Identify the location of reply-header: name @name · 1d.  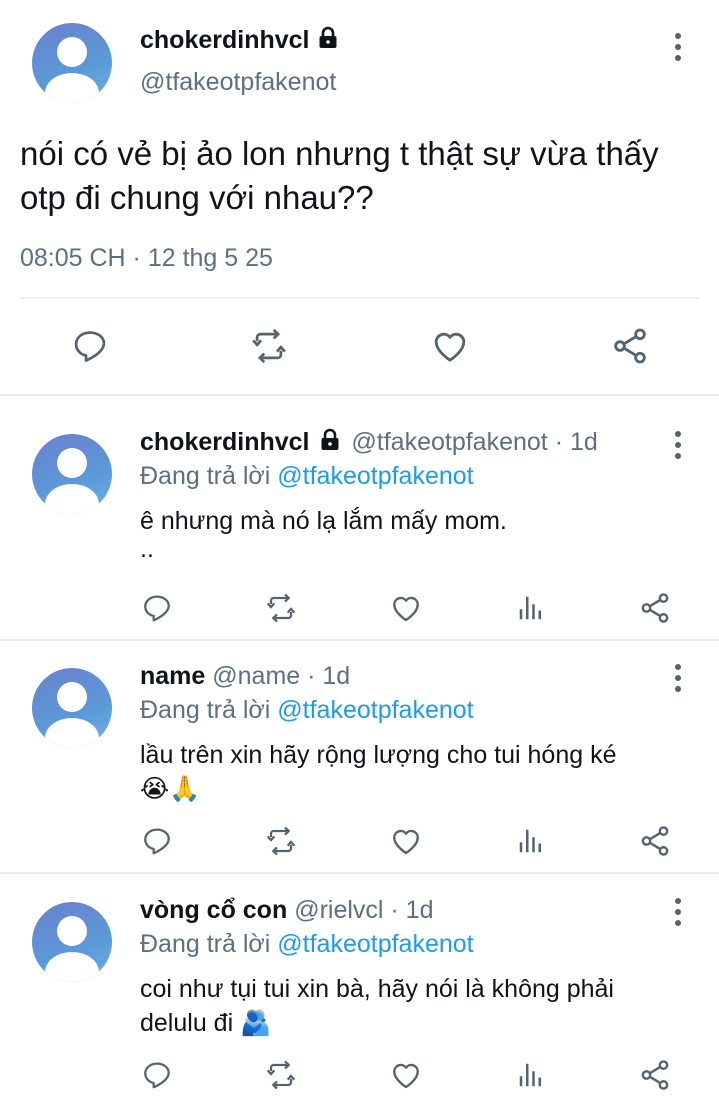
(245, 676).